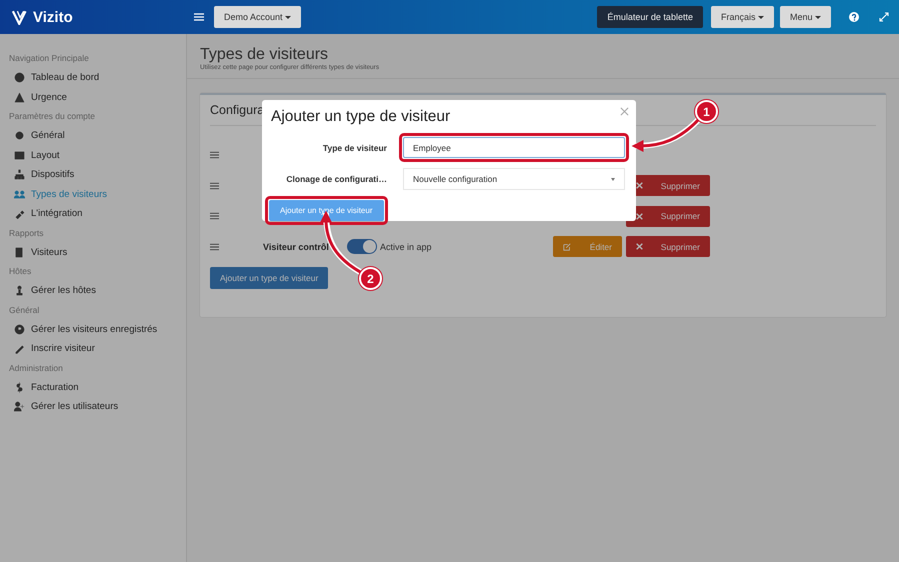 This screenshot has width=899, height=562. Describe the element at coordinates (406, 247) in the screenshot. I see `toggle-label: Active in app` at that location.